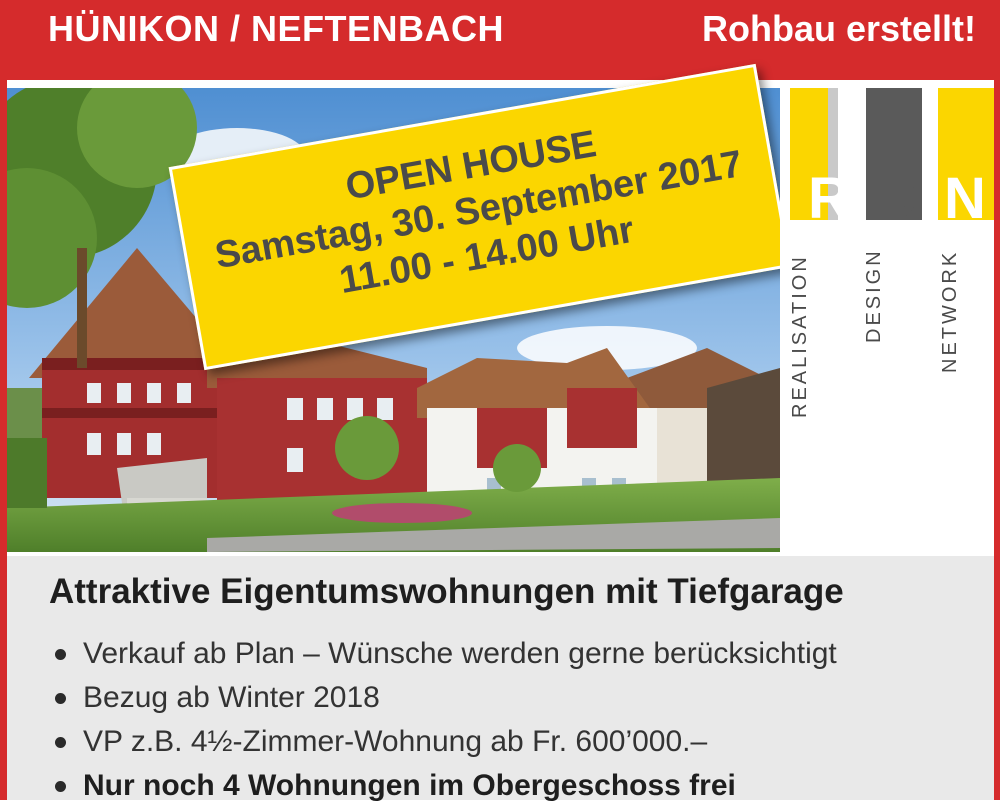 The image size is (1000, 808). Describe the element at coordinates (874, 295) in the screenshot. I see `svg-text: DESIGN` at that location.